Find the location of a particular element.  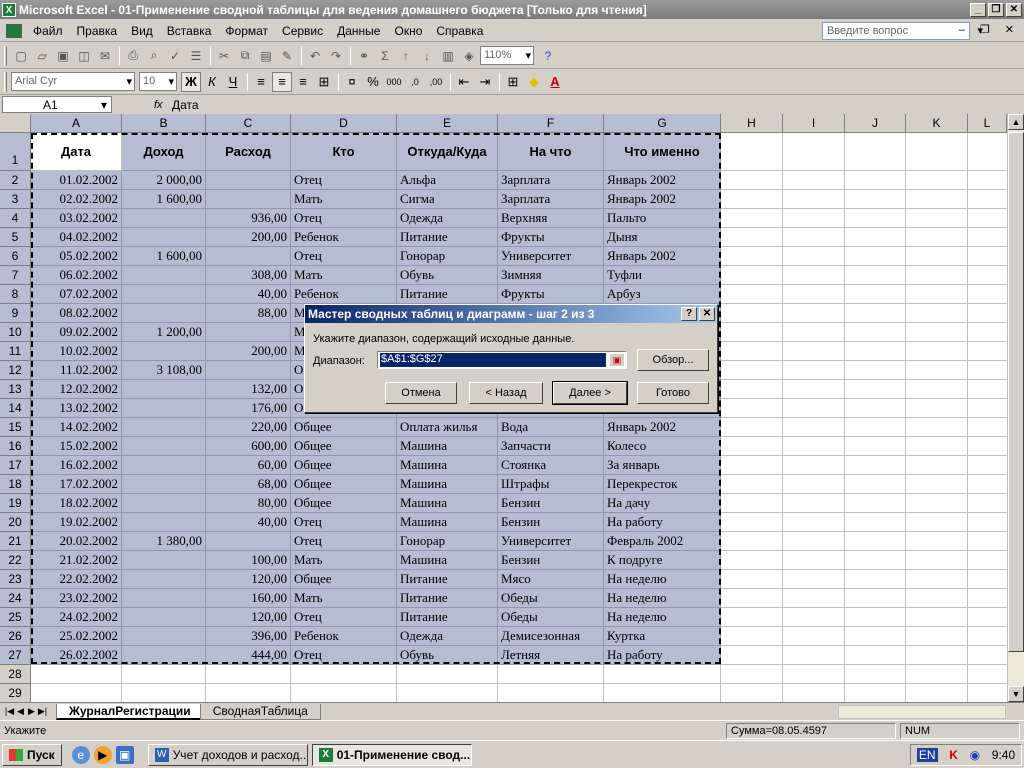

table-cell: 05.02.2002 is located at coordinates (76, 256).